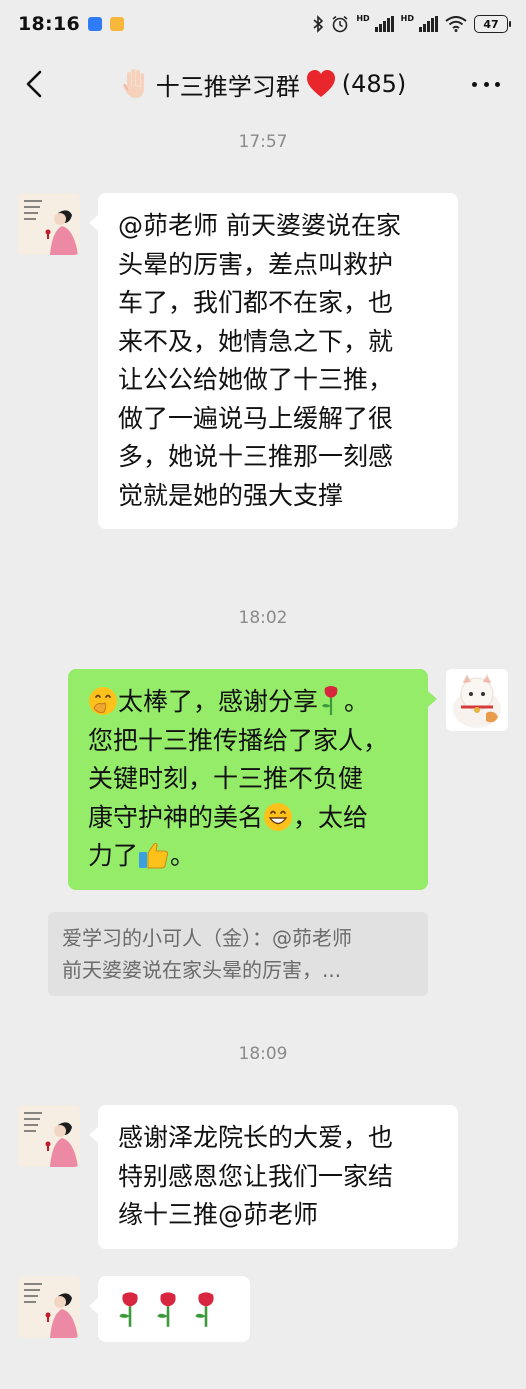 The image size is (526, 1389). I want to click on back-arrow-icon, so click(34, 84).